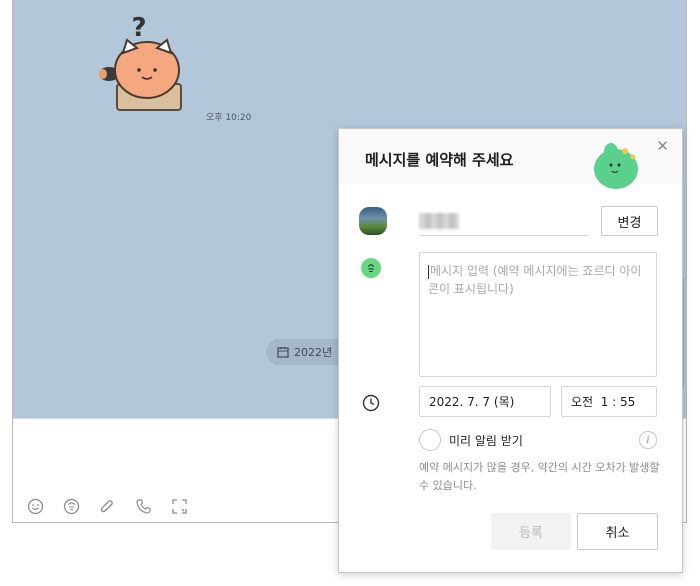 This screenshot has width=700, height=586. Describe the element at coordinates (662, 146) in the screenshot. I see `close-button: ✕` at that location.